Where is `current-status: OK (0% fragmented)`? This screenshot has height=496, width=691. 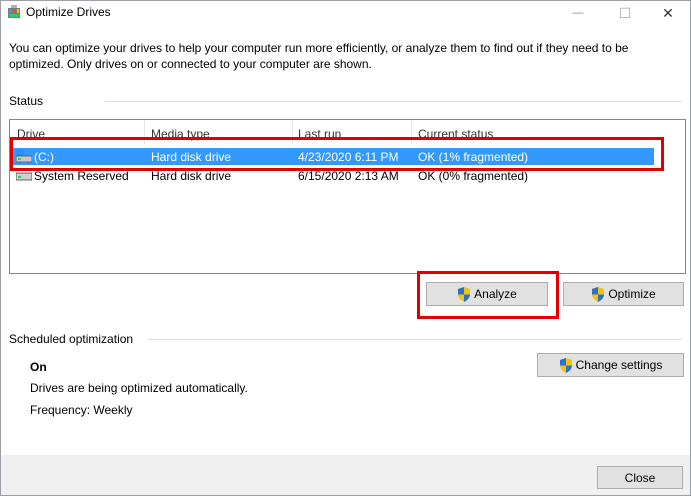
current-status: OK (0% fragmented) is located at coordinates (473, 176).